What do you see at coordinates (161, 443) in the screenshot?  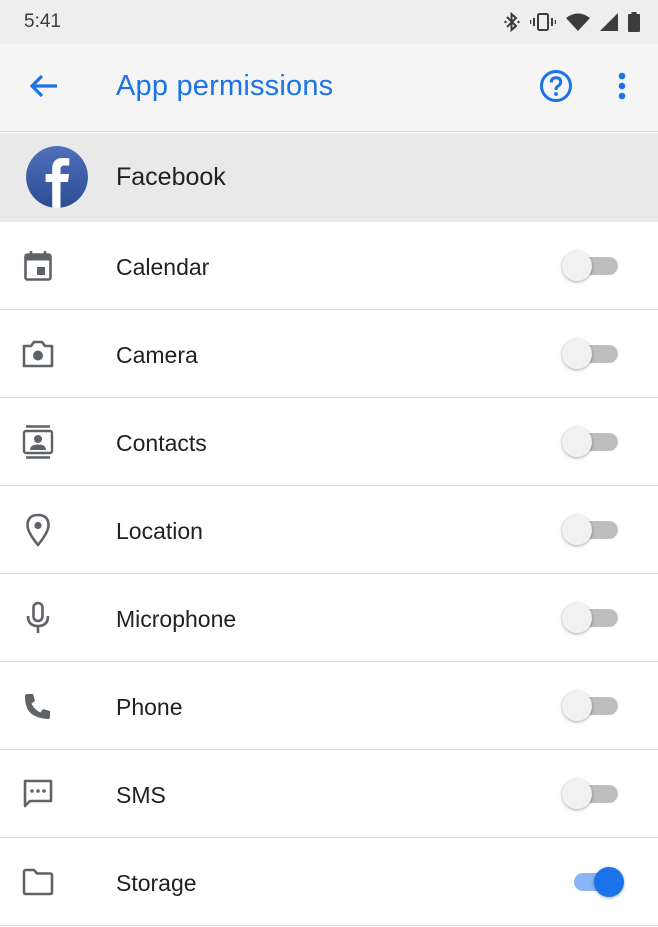 I see `permission-label: Contacts` at bounding box center [161, 443].